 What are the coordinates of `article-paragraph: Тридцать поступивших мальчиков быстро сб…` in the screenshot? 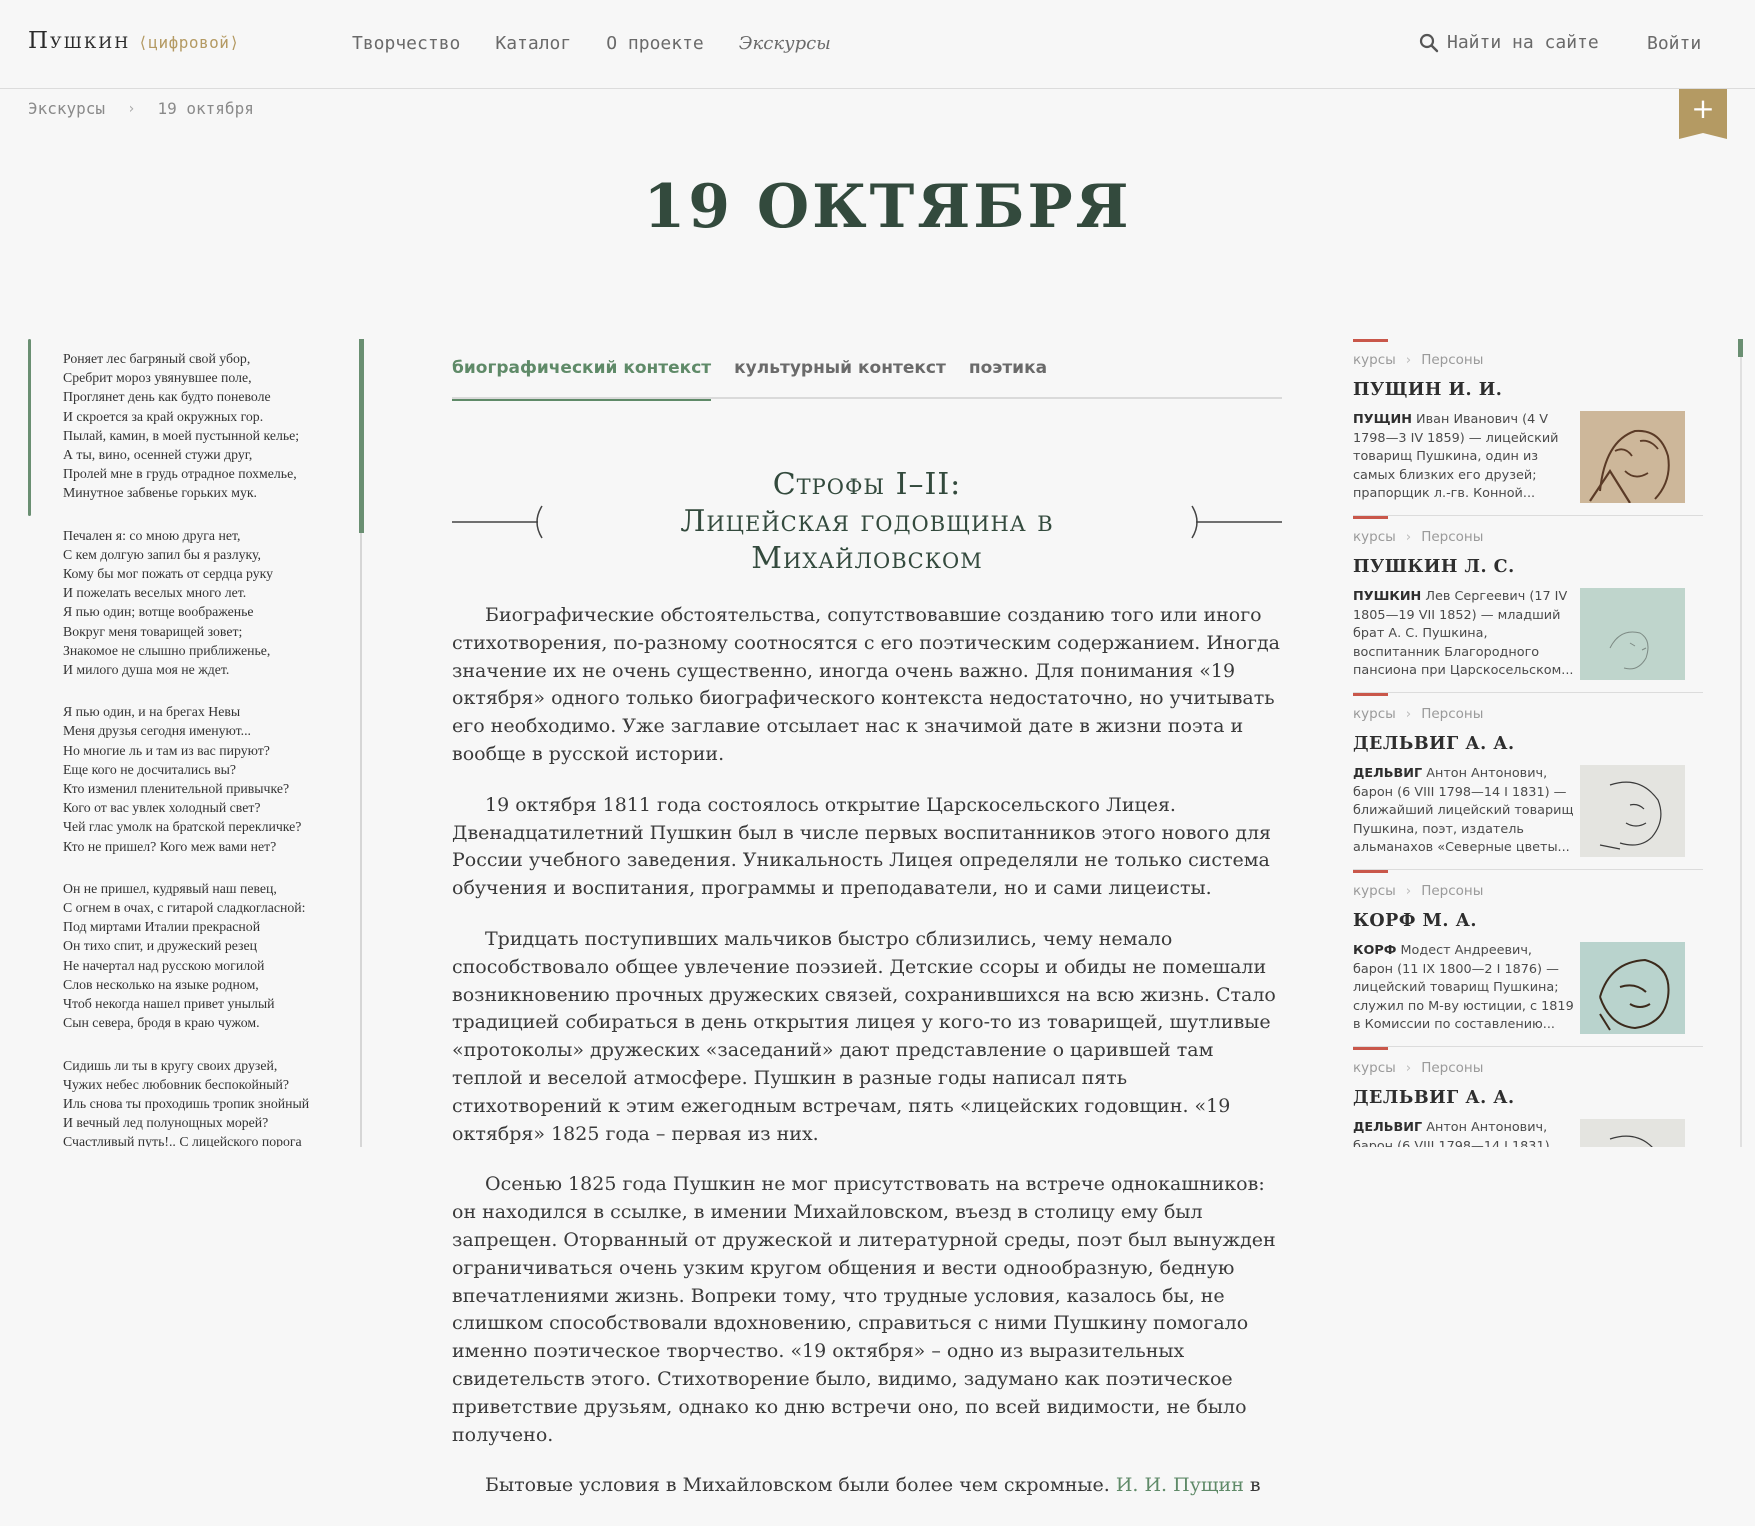 It's located at (864, 1036).